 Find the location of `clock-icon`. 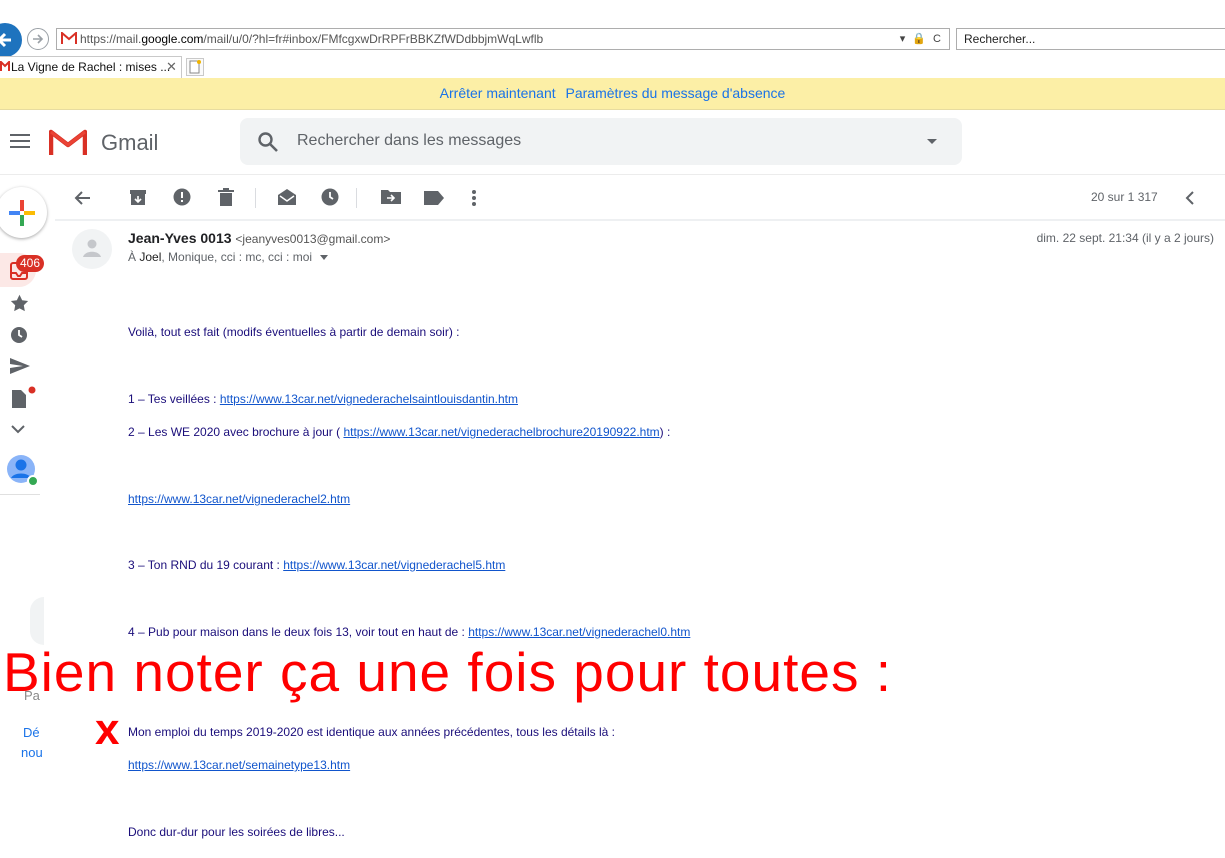

clock-icon is located at coordinates (19, 335).